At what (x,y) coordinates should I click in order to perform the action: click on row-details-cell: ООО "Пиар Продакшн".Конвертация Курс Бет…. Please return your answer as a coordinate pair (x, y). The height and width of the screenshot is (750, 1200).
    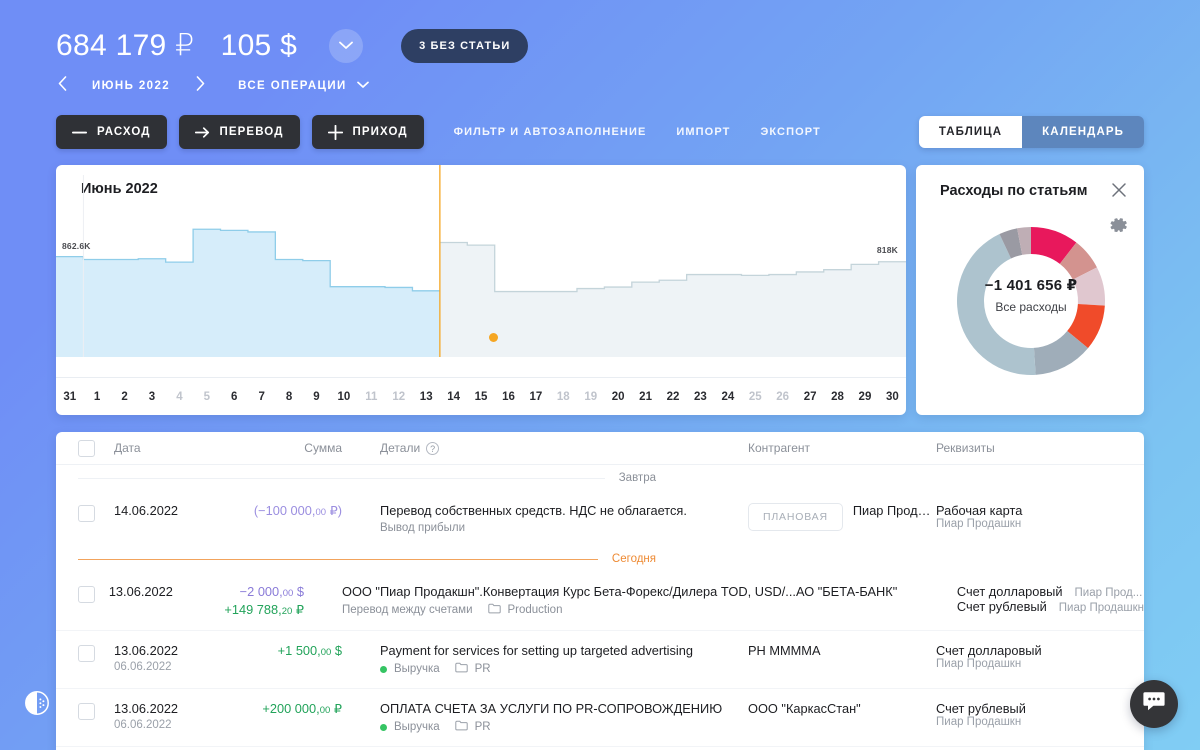
    Looking at the image, I should click on (555, 600).